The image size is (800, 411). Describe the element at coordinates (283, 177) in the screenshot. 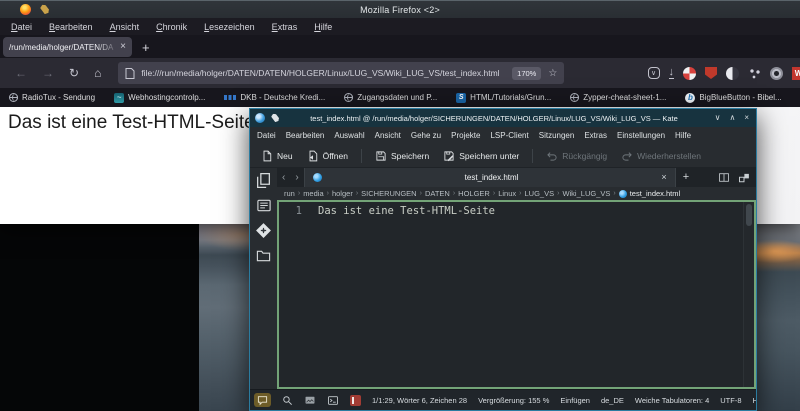

I see `tab-history-back-icon: ‹` at that location.